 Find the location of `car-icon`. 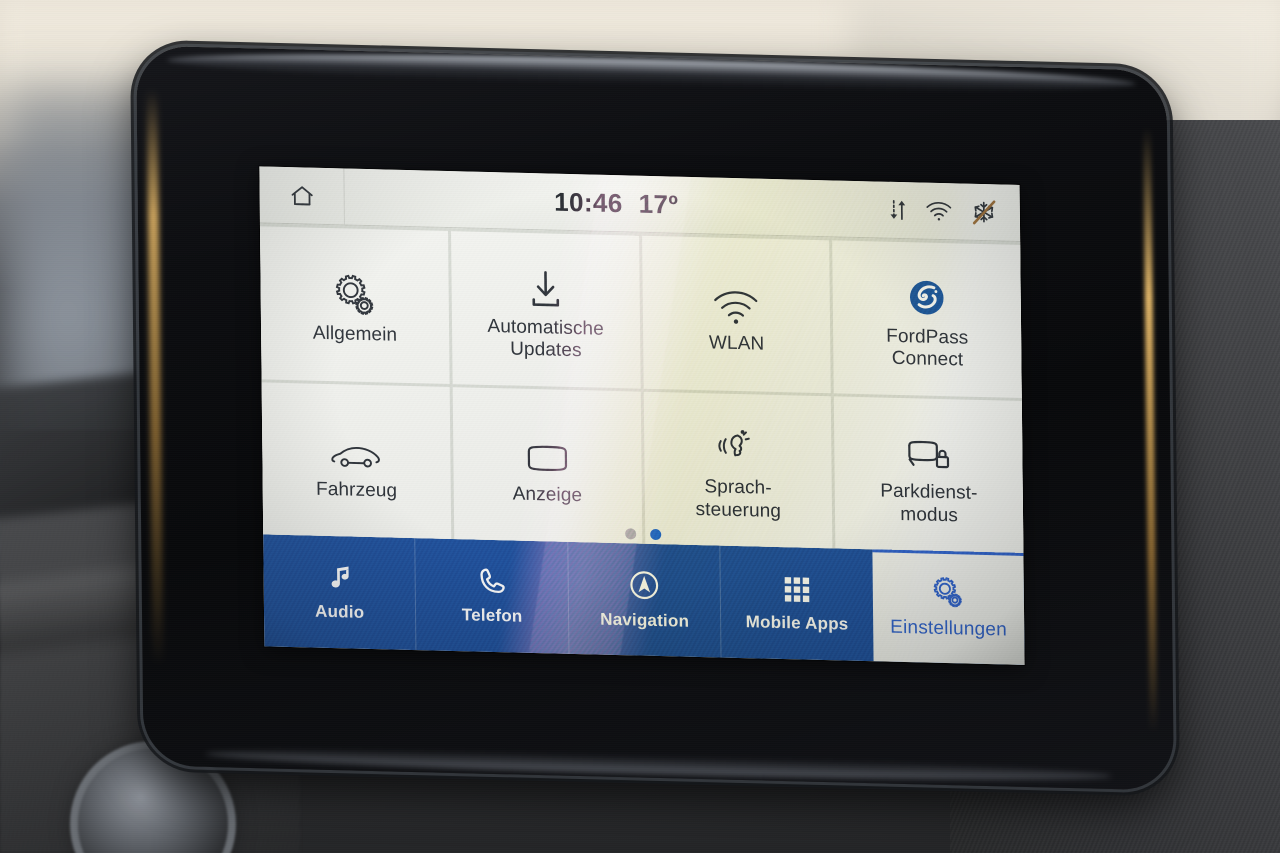

car-icon is located at coordinates (356, 446).